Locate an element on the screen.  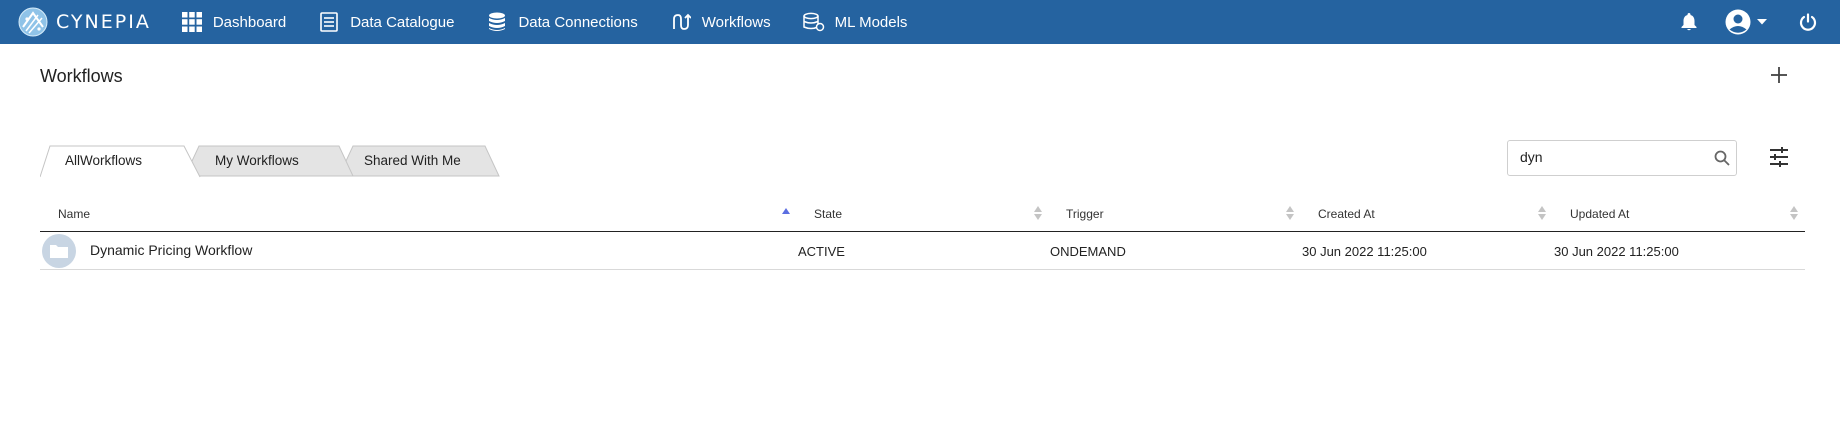
tab-my-workflows: My Workflows is located at coordinates (270, 161).